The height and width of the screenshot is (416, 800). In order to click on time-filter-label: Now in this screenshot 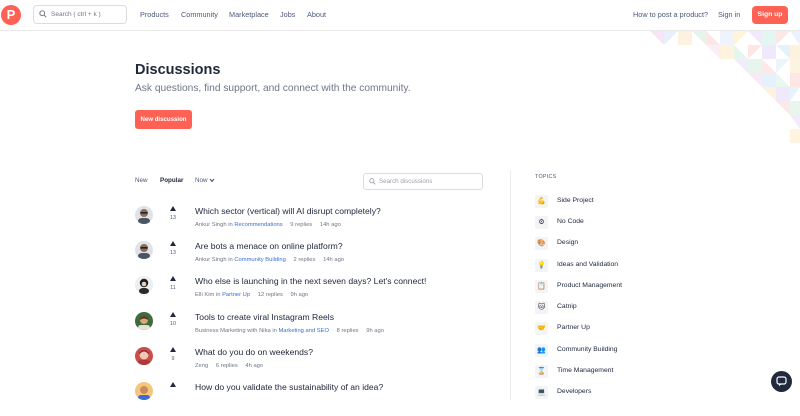, I will do `click(201, 180)`.